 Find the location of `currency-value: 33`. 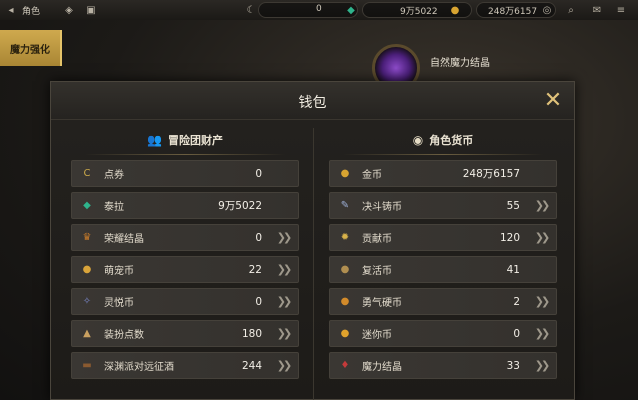

currency-value: 33 is located at coordinates (513, 365).